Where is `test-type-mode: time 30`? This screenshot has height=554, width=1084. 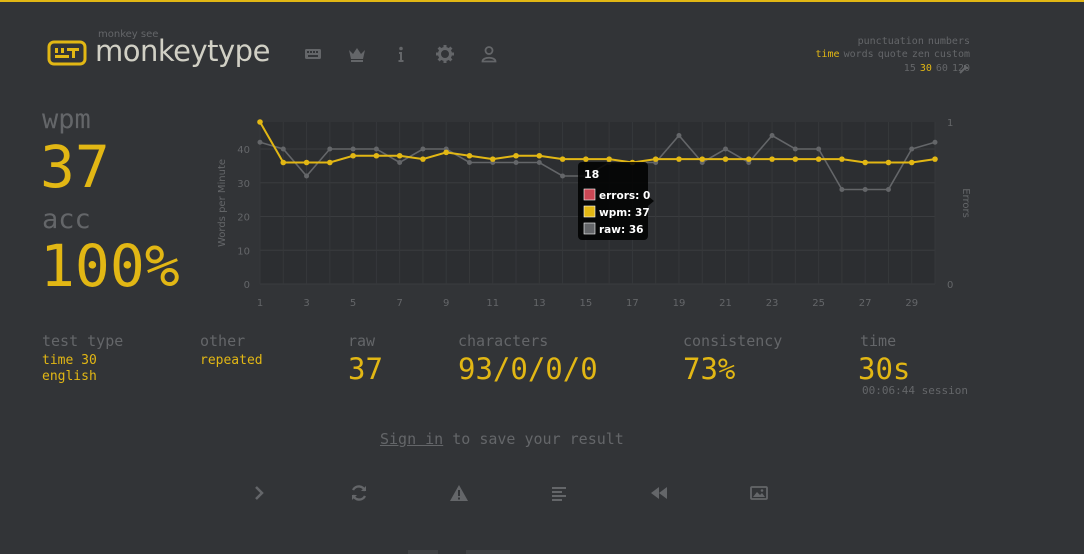 test-type-mode: time 30 is located at coordinates (69, 360).